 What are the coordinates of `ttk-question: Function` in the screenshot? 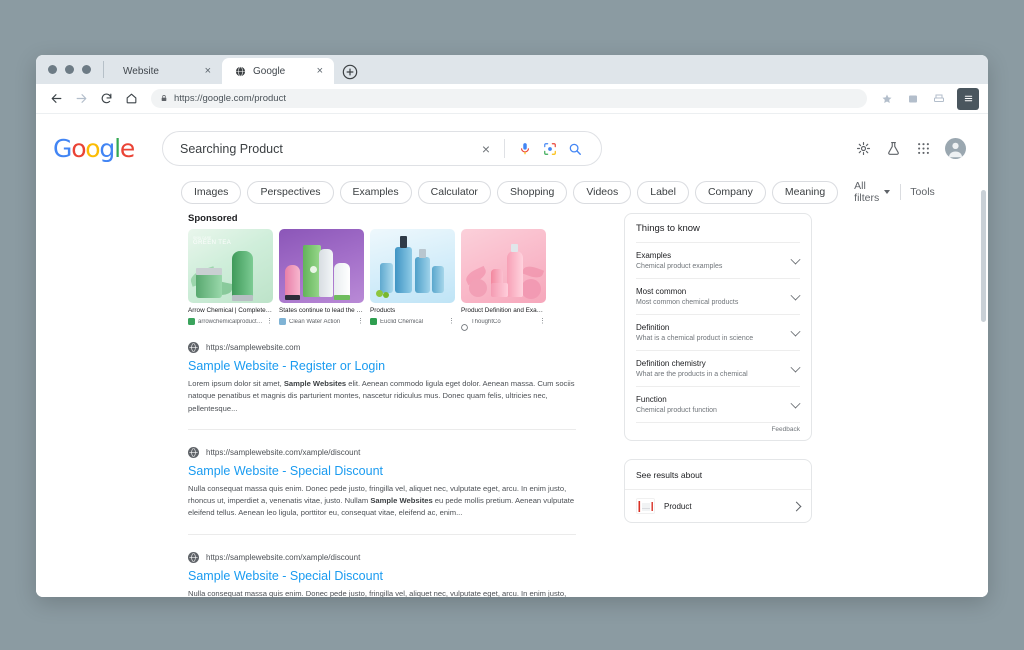 It's located at (651, 399).